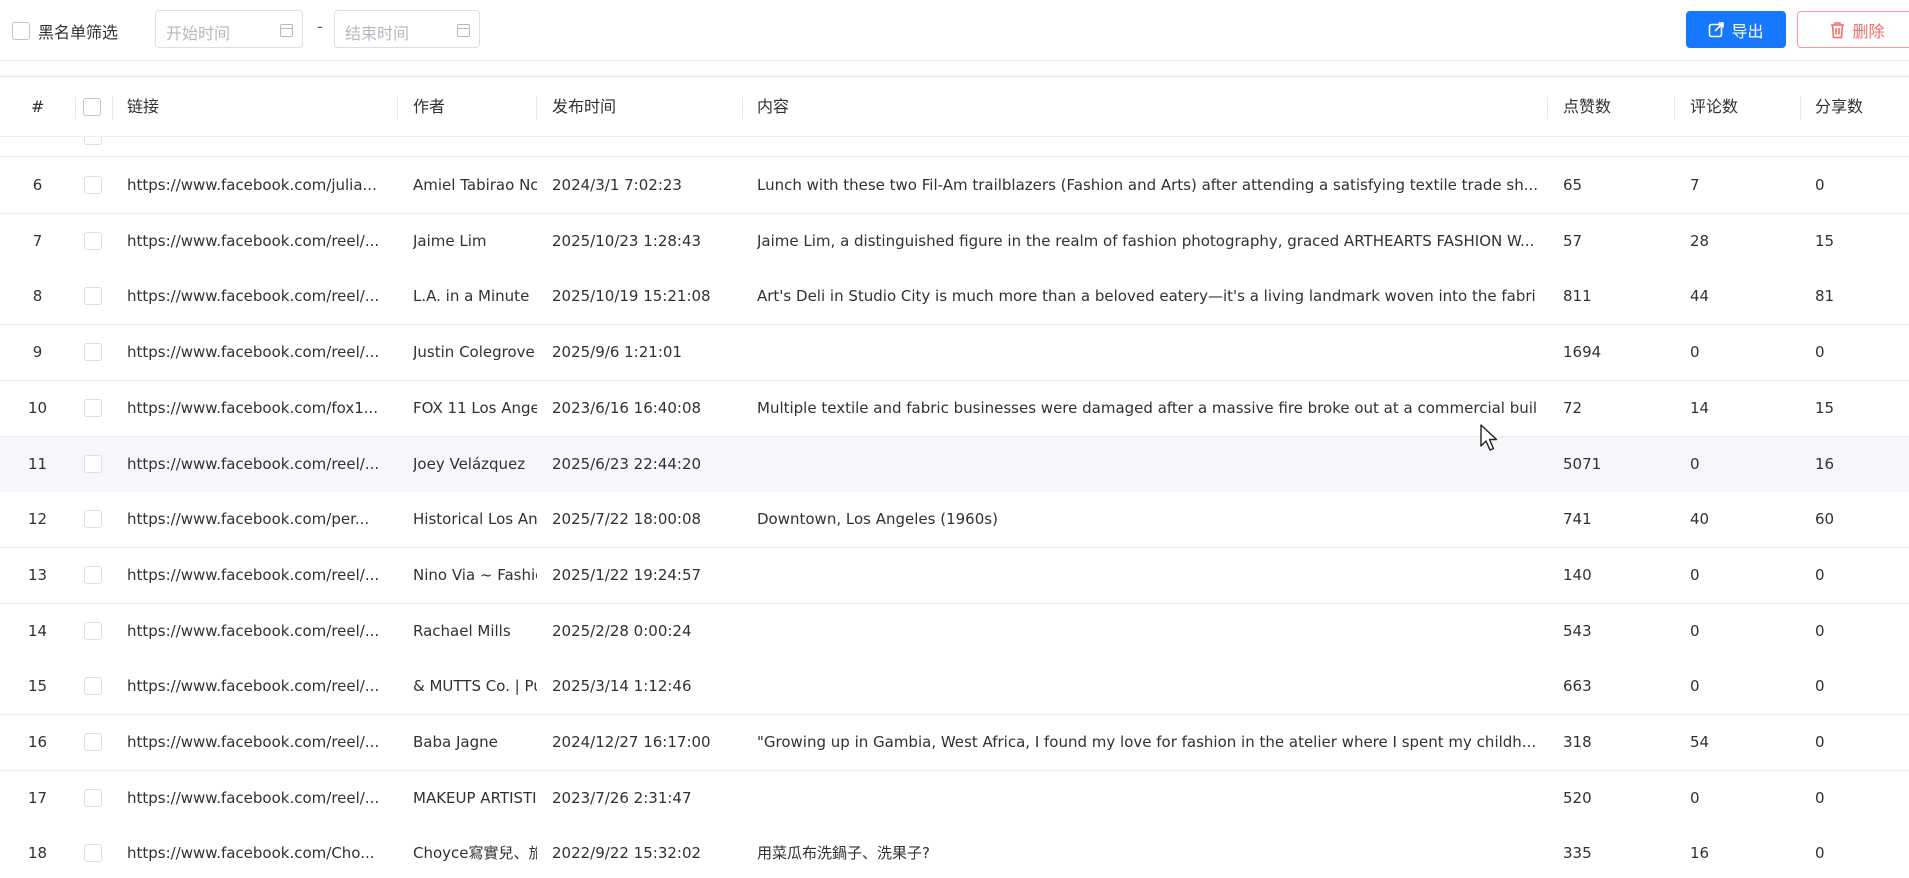 The height and width of the screenshot is (878, 1909). Describe the element at coordinates (475, 575) in the screenshot. I see `cell-author: Nino Via ~ Fashic` at that location.